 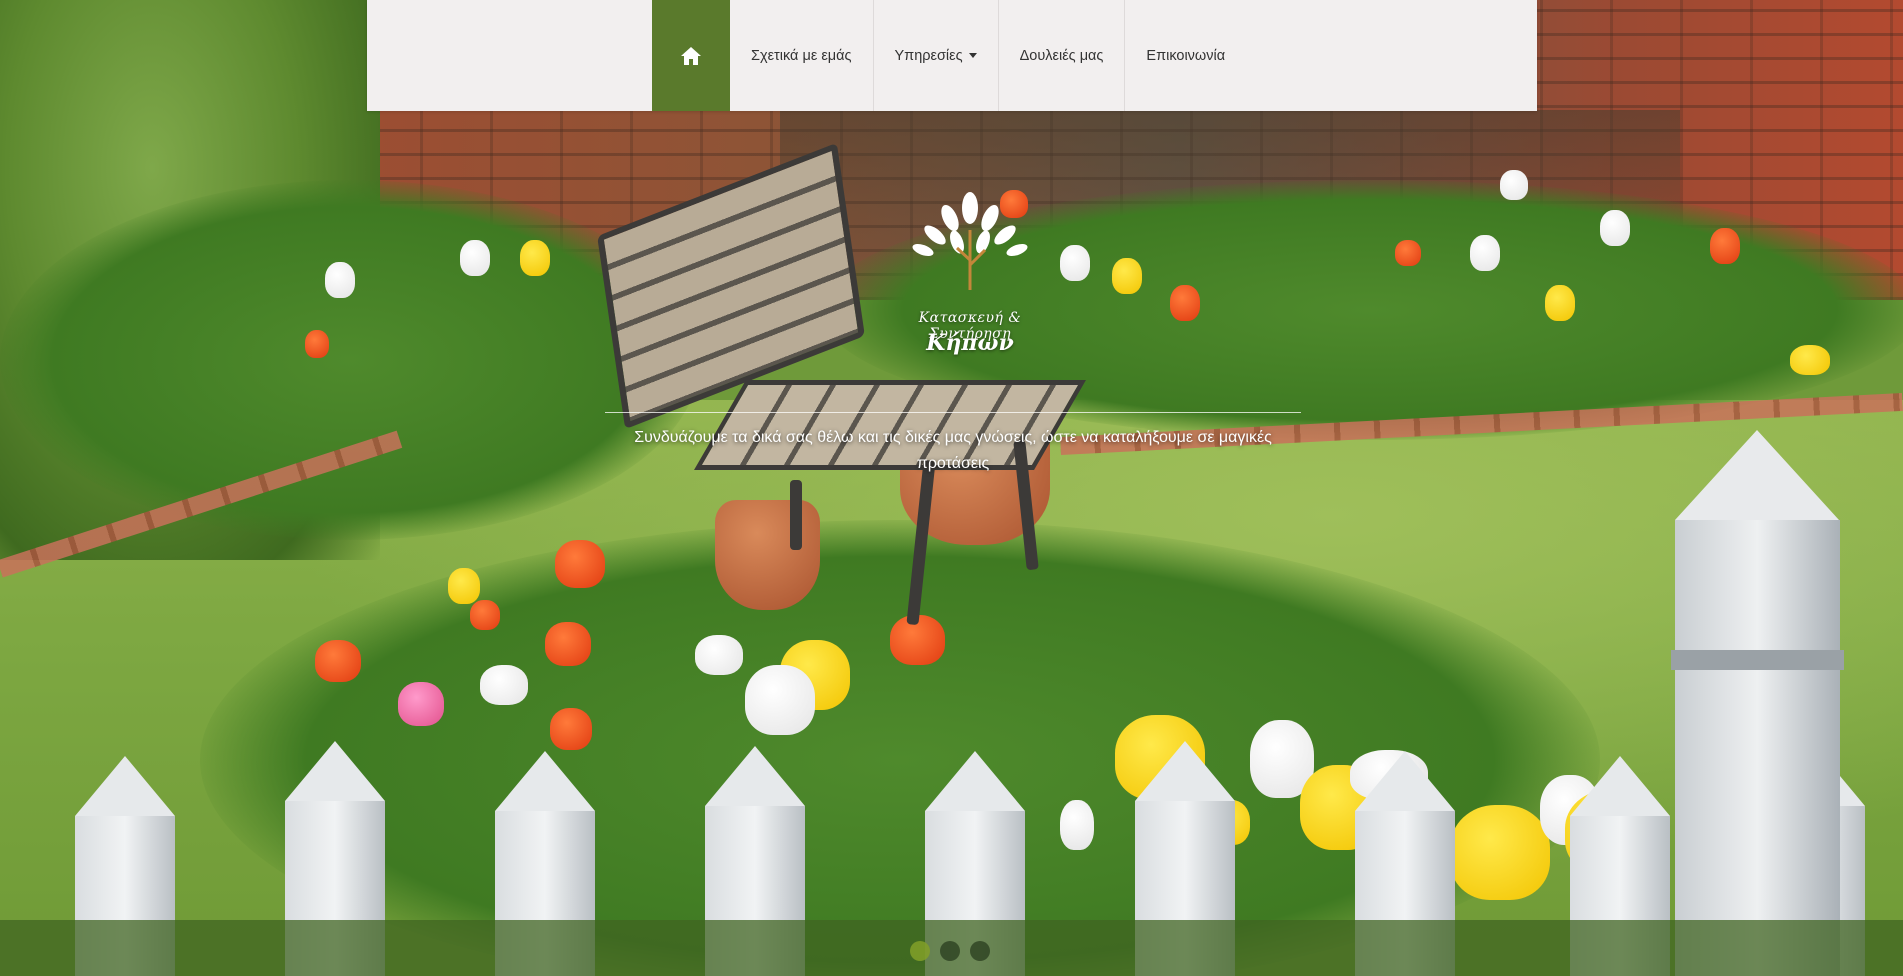 I want to click on leaves-logo-icon, so click(x=970, y=241).